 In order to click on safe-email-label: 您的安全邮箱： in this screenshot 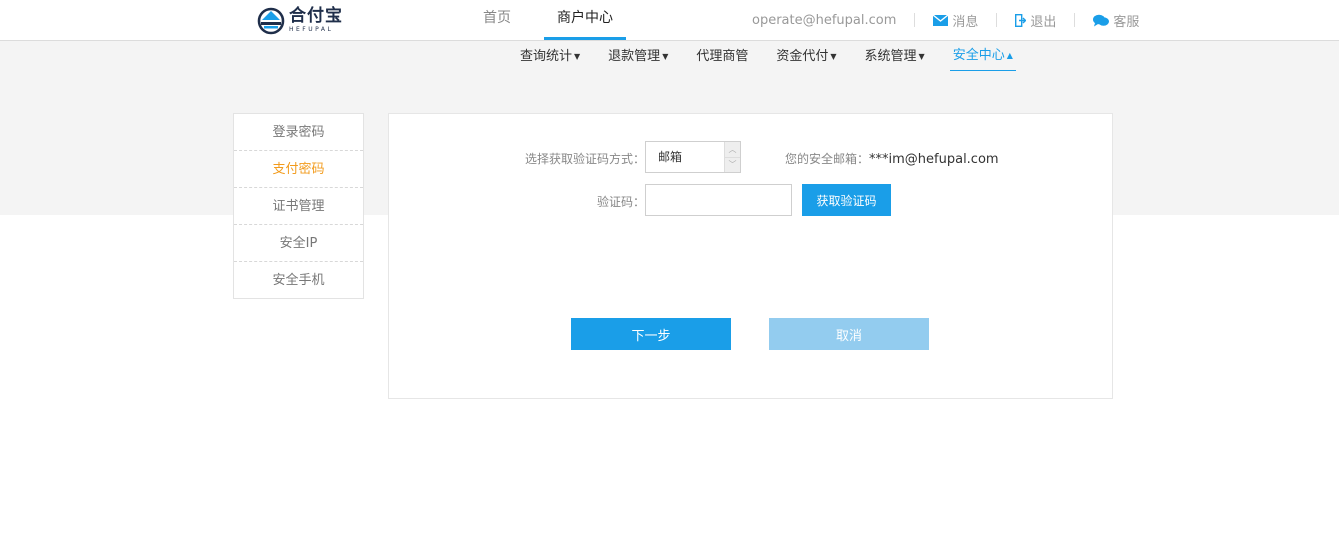, I will do `click(827, 159)`.